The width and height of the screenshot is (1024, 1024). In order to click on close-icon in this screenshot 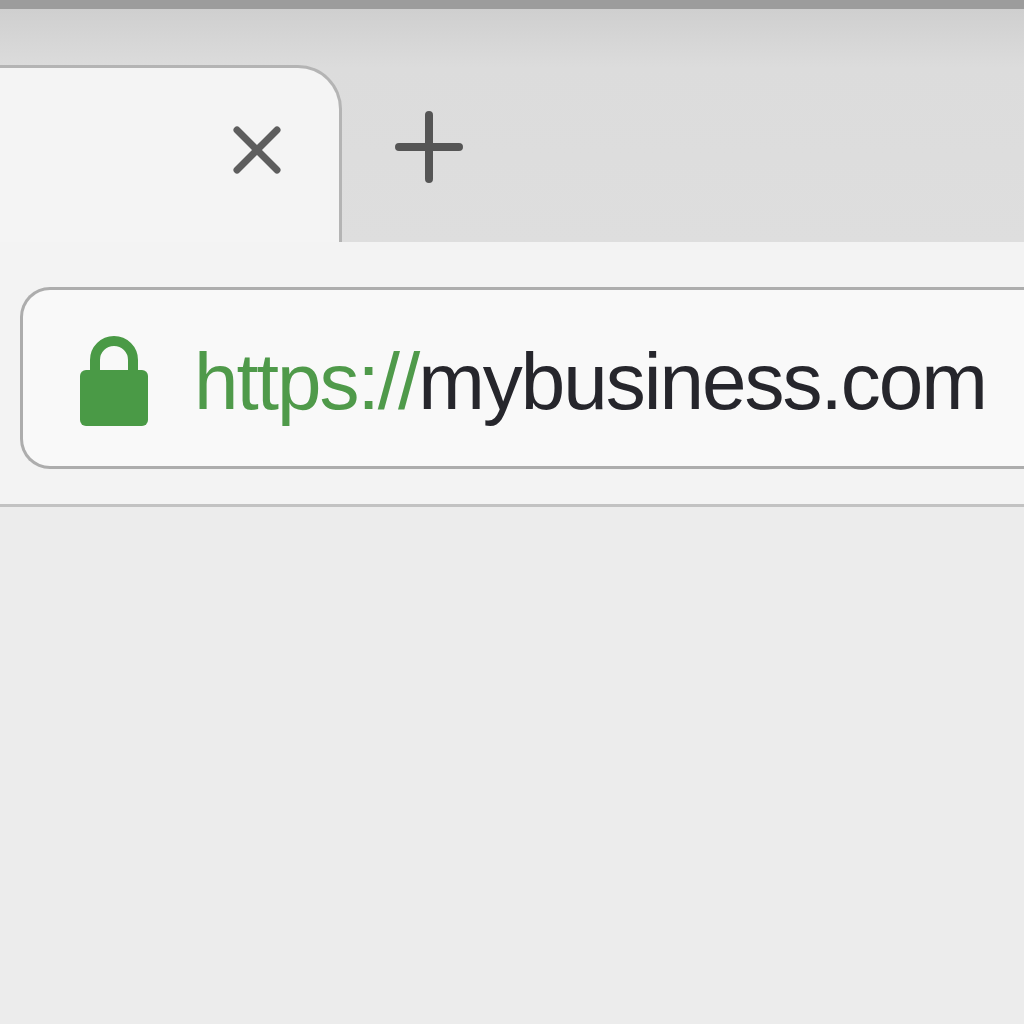, I will do `click(257, 150)`.